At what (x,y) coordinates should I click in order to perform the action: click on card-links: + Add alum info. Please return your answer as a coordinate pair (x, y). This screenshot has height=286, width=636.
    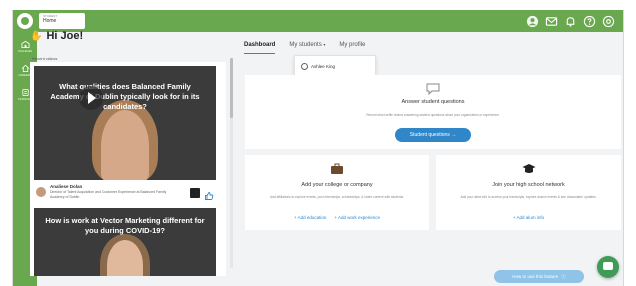
    Looking at the image, I should click on (528, 217).